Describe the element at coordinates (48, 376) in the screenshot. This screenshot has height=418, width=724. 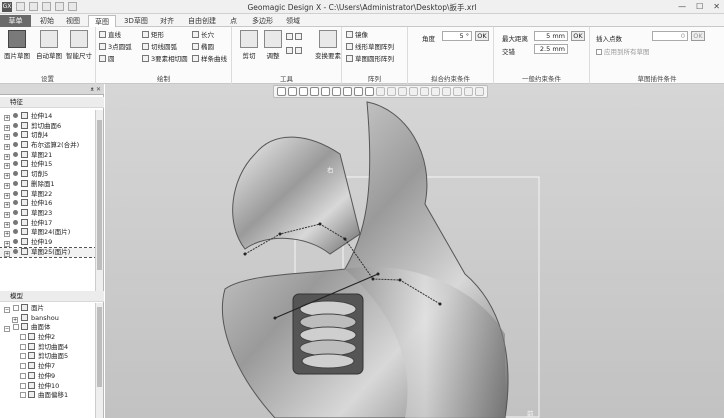
I see `tree-item: 拉伸9` at that location.